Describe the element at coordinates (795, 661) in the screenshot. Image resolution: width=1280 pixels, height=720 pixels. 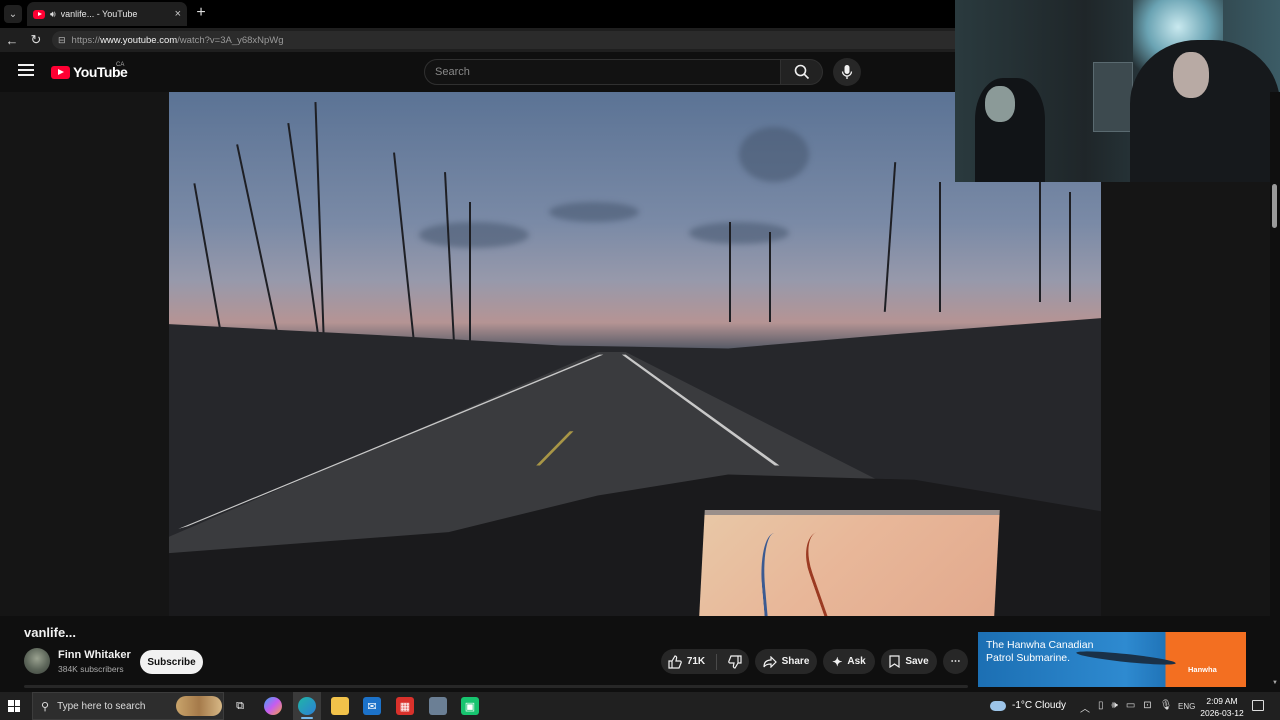
I see `share-label: Share` at that location.